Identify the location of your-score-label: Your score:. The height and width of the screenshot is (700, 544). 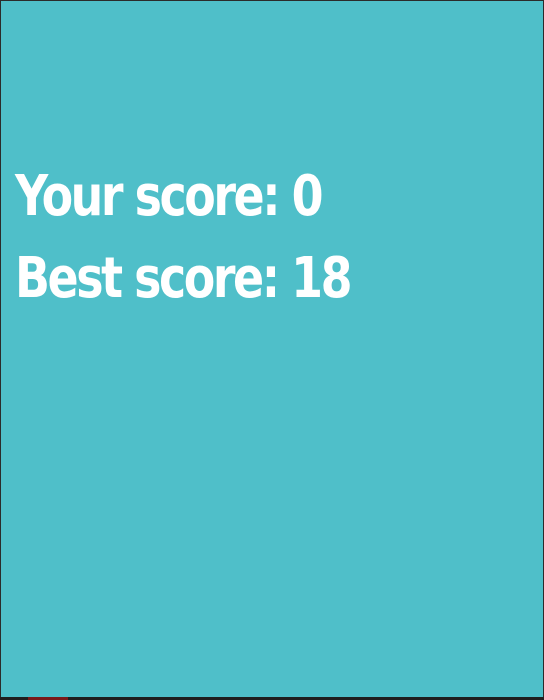
(148, 196).